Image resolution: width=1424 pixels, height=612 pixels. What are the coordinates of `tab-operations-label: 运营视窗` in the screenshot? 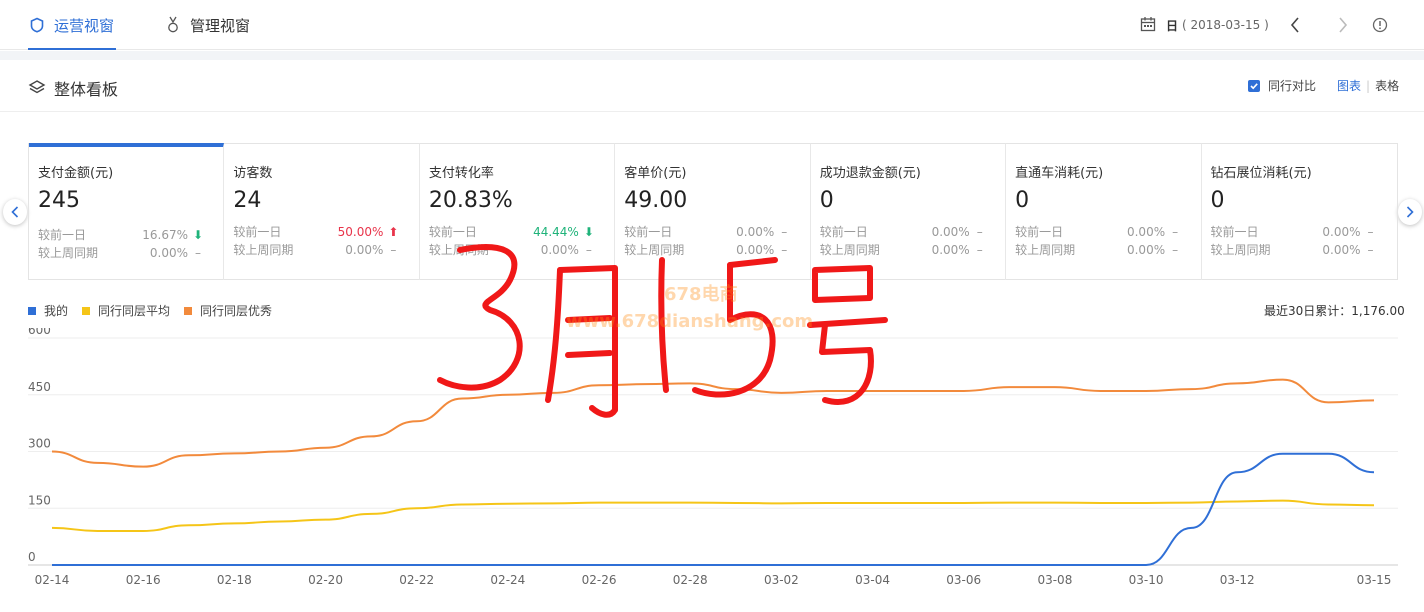 It's located at (84, 25).